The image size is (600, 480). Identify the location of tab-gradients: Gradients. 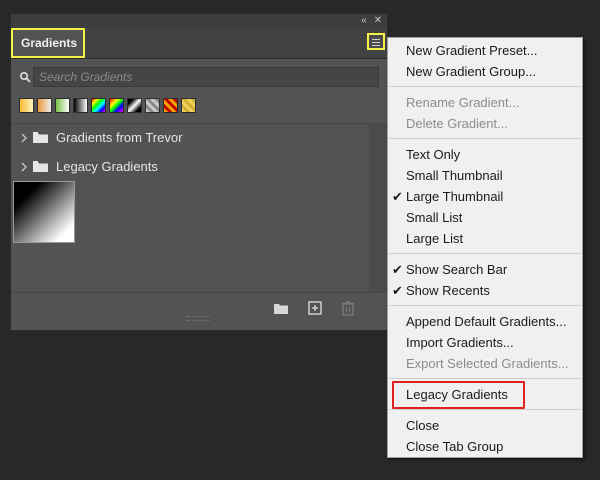
(48, 43).